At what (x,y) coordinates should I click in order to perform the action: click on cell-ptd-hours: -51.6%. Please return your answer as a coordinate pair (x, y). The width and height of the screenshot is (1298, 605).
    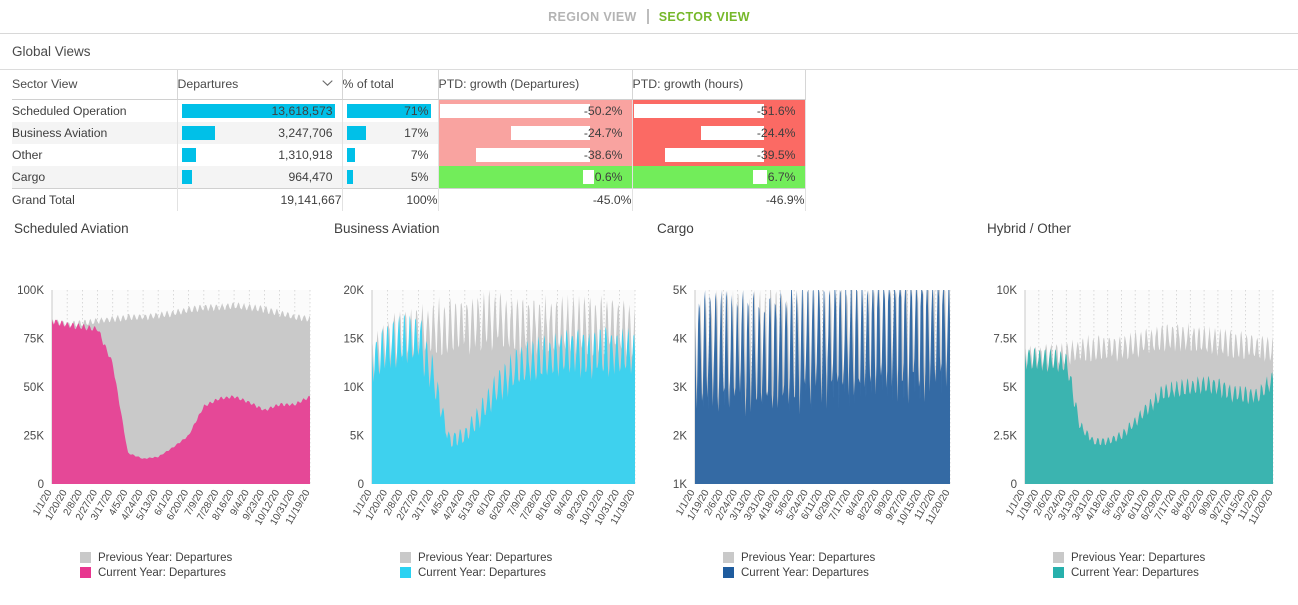
    Looking at the image, I should click on (719, 110).